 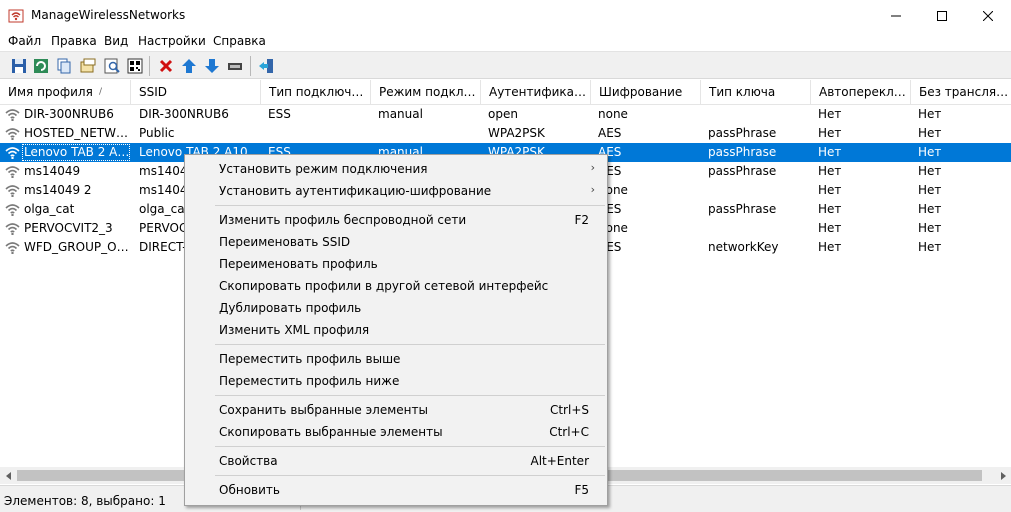 I want to click on interface-icon, so click(x=235, y=66).